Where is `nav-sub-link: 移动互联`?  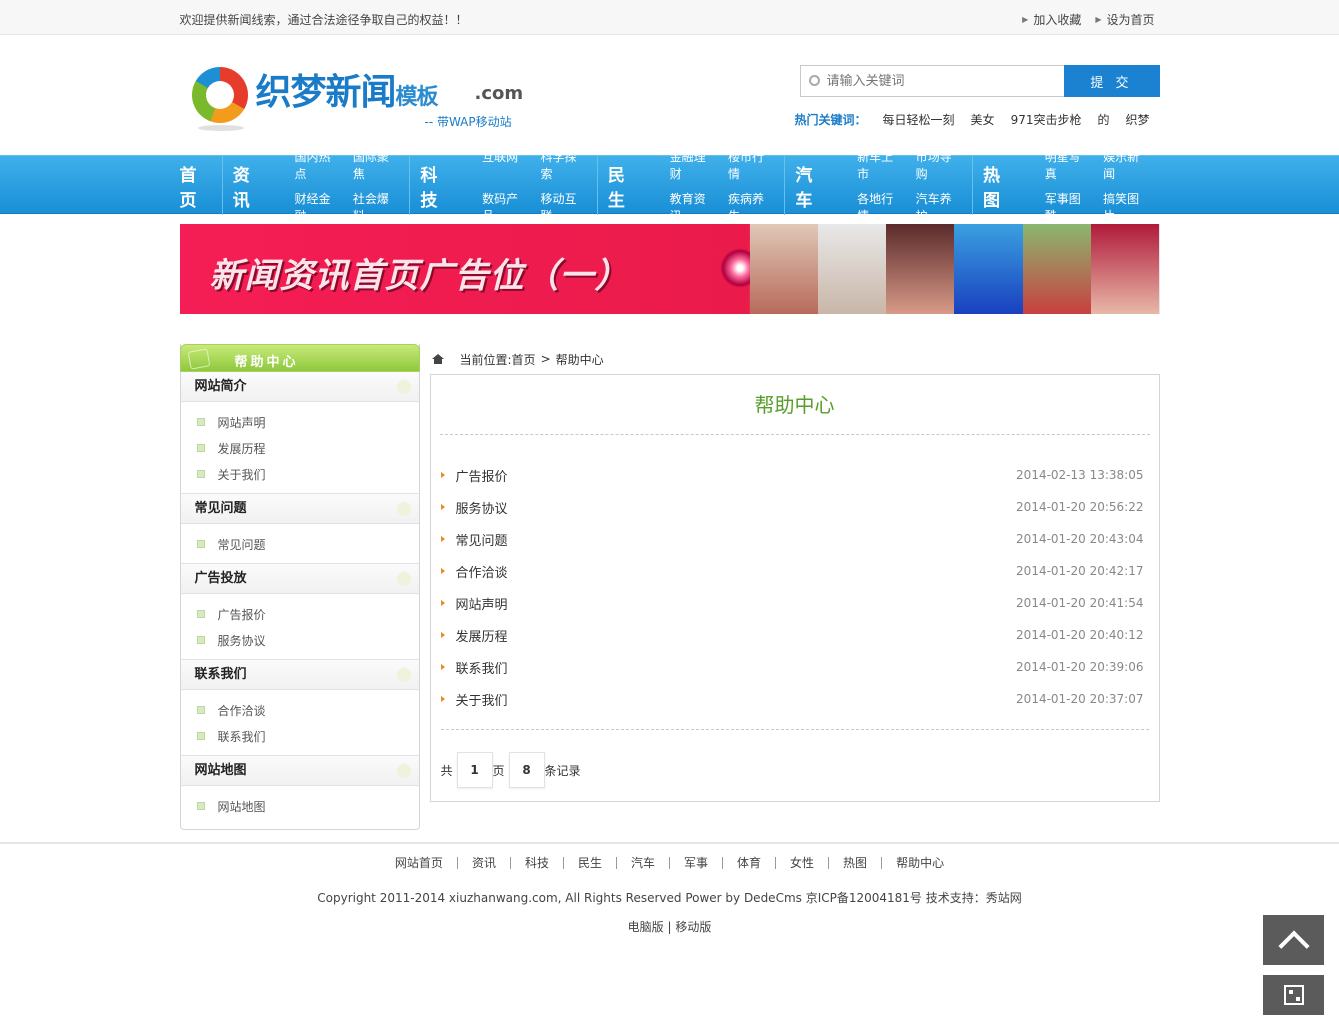
nav-sub-link: 移动互联 is located at coordinates (562, 207).